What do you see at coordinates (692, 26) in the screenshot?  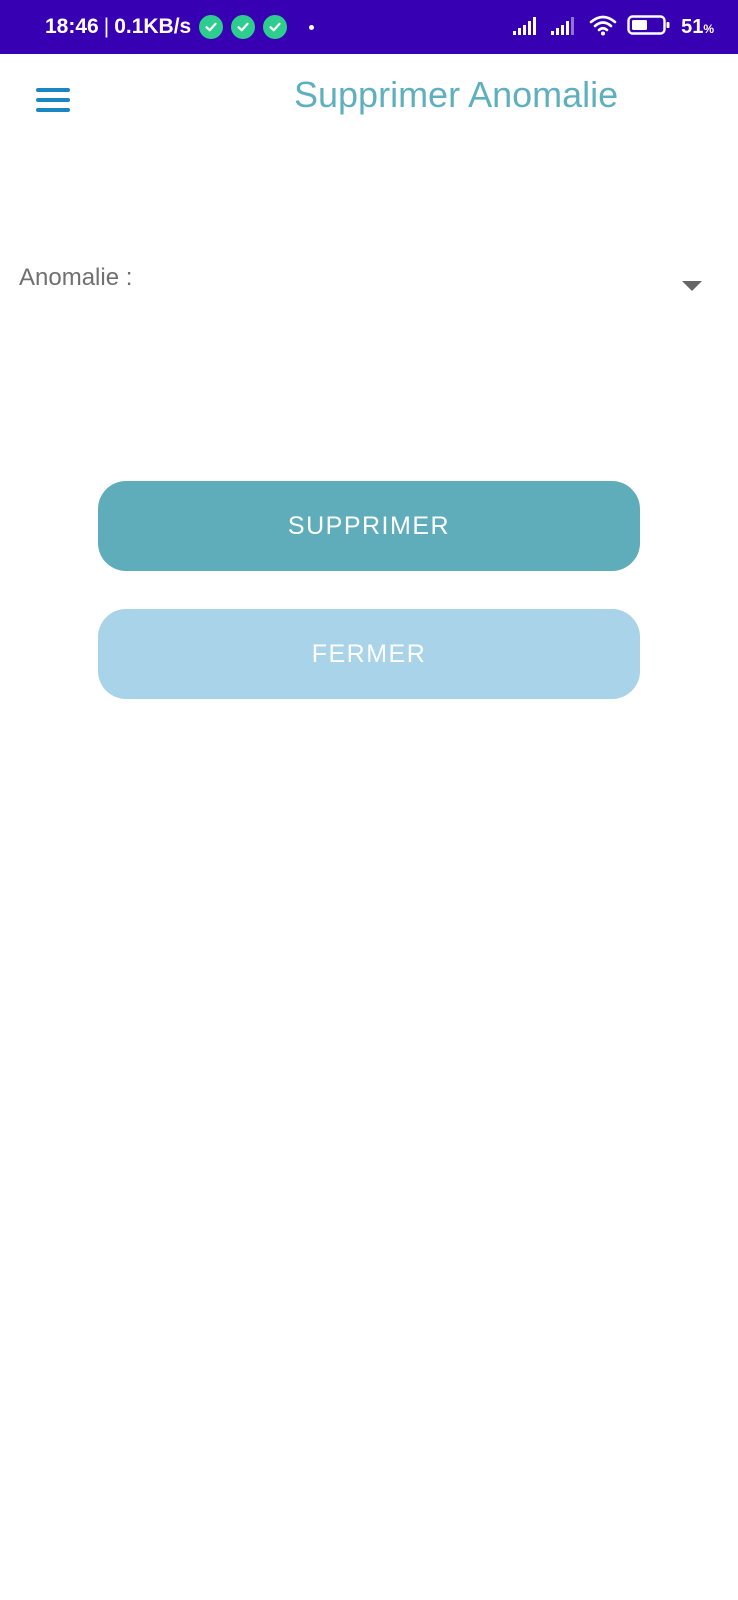 I see `battery-percentage: 51` at bounding box center [692, 26].